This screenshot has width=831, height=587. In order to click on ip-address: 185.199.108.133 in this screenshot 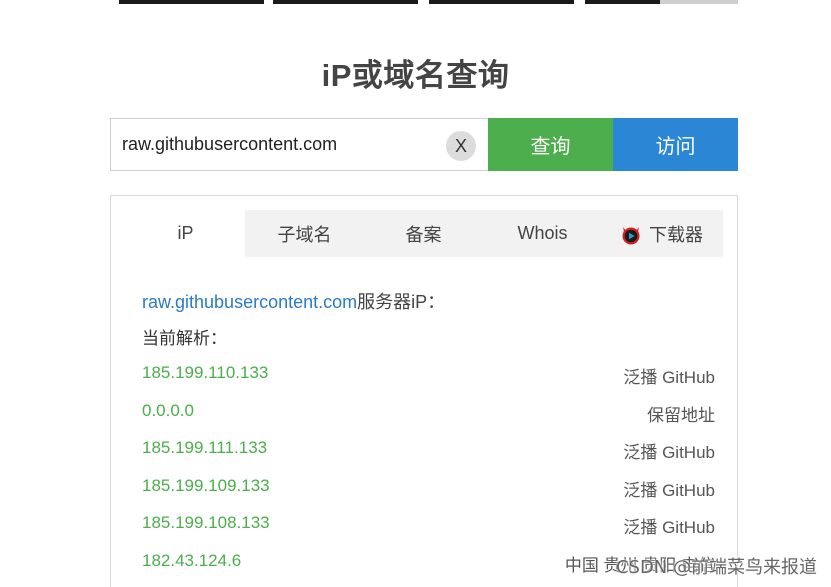, I will do `click(206, 523)`.